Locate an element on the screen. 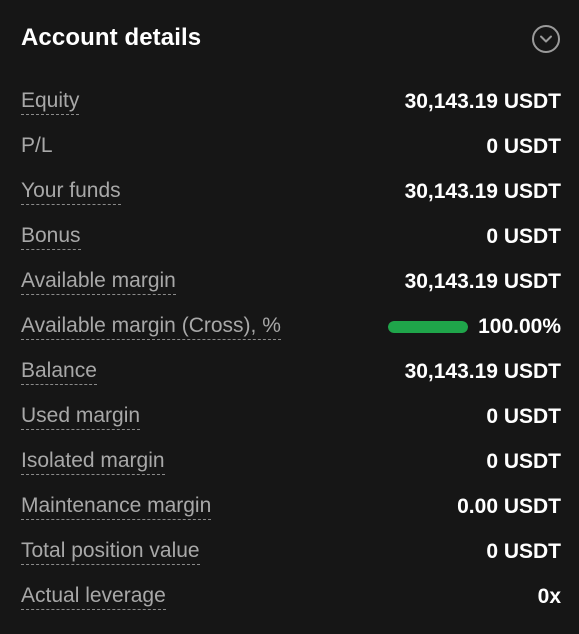 This screenshot has width=579, height=634. maintenance-margin-label: Maintenance margin is located at coordinates (116, 507).